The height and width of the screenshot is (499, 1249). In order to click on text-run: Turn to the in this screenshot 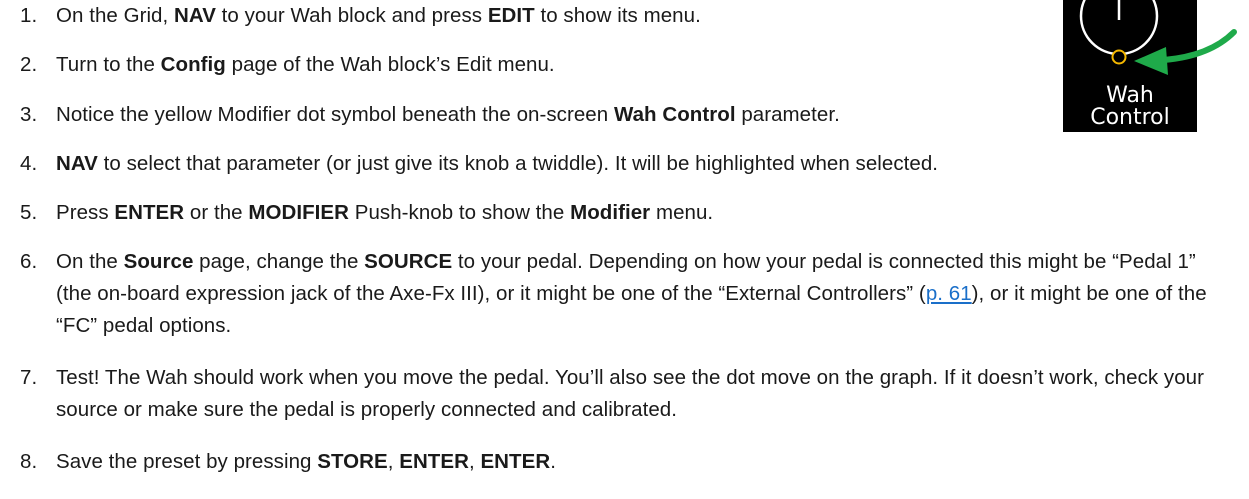, I will do `click(108, 64)`.